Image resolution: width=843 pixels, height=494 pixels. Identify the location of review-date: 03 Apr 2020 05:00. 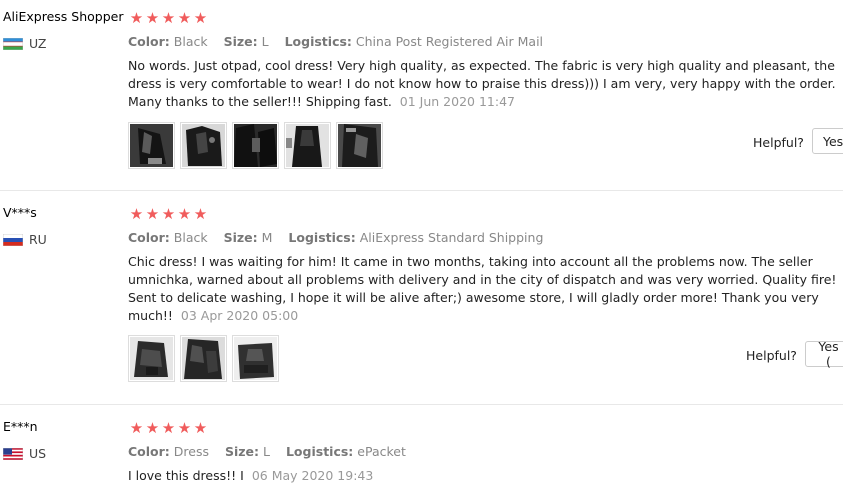
(239, 315).